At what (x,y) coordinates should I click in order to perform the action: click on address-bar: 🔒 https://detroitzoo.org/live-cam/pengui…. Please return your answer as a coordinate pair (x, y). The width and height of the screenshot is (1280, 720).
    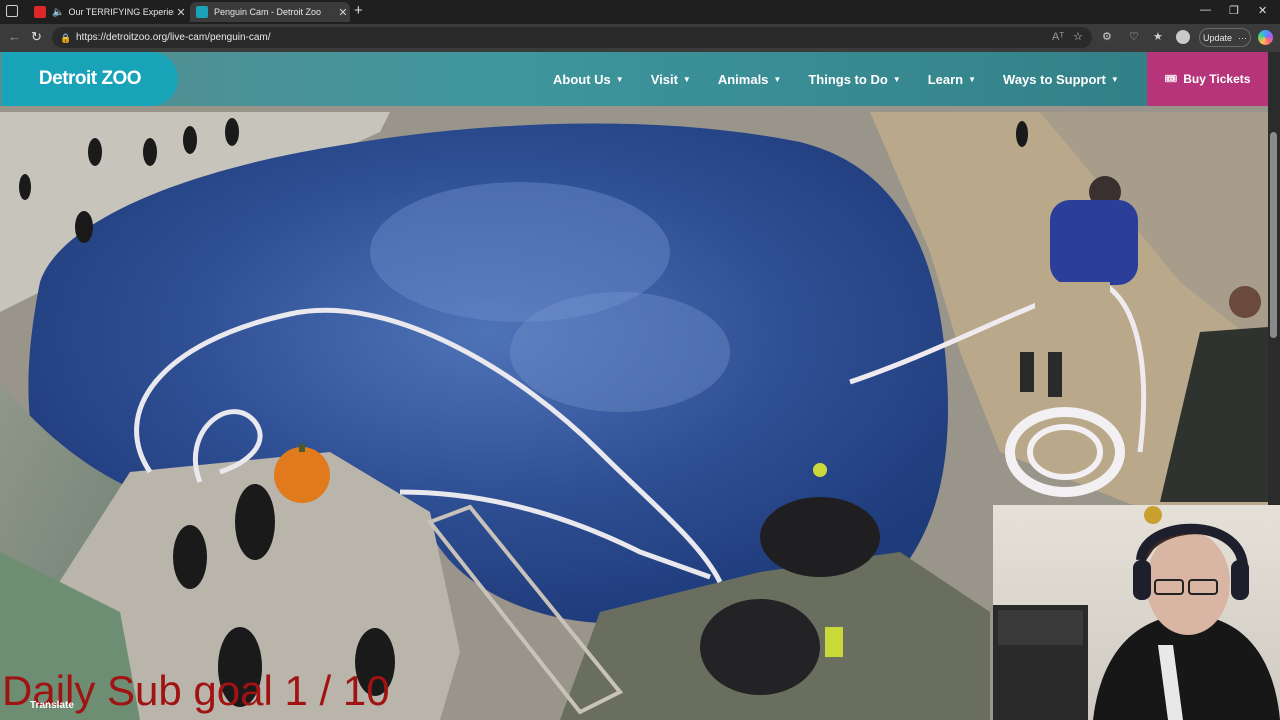
    Looking at the image, I should click on (572, 37).